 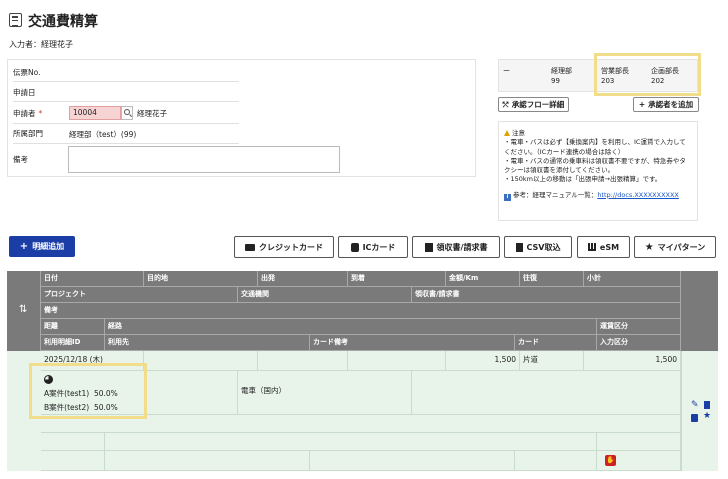 What do you see at coordinates (41, 44) in the screenshot?
I see `entrant-label: 入力者：経理花子` at bounding box center [41, 44].